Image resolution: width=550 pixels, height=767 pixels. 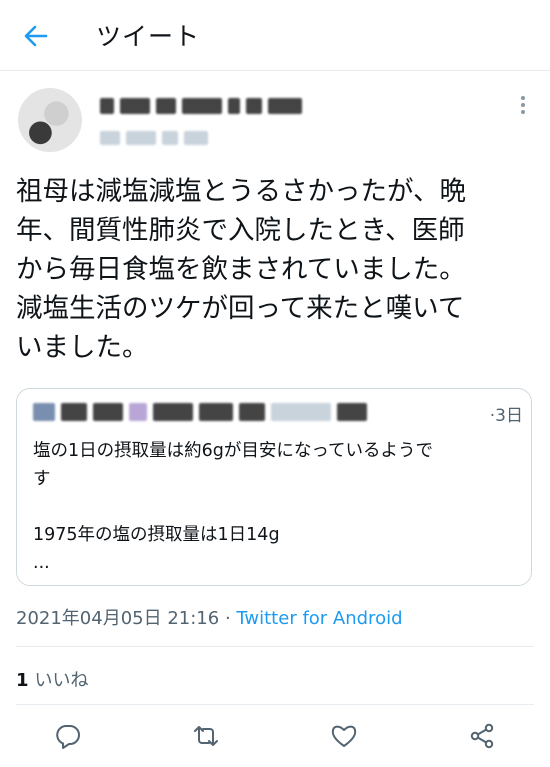 What do you see at coordinates (117, 618) in the screenshot?
I see `timestamp: 2021年04月05日 21:16` at bounding box center [117, 618].